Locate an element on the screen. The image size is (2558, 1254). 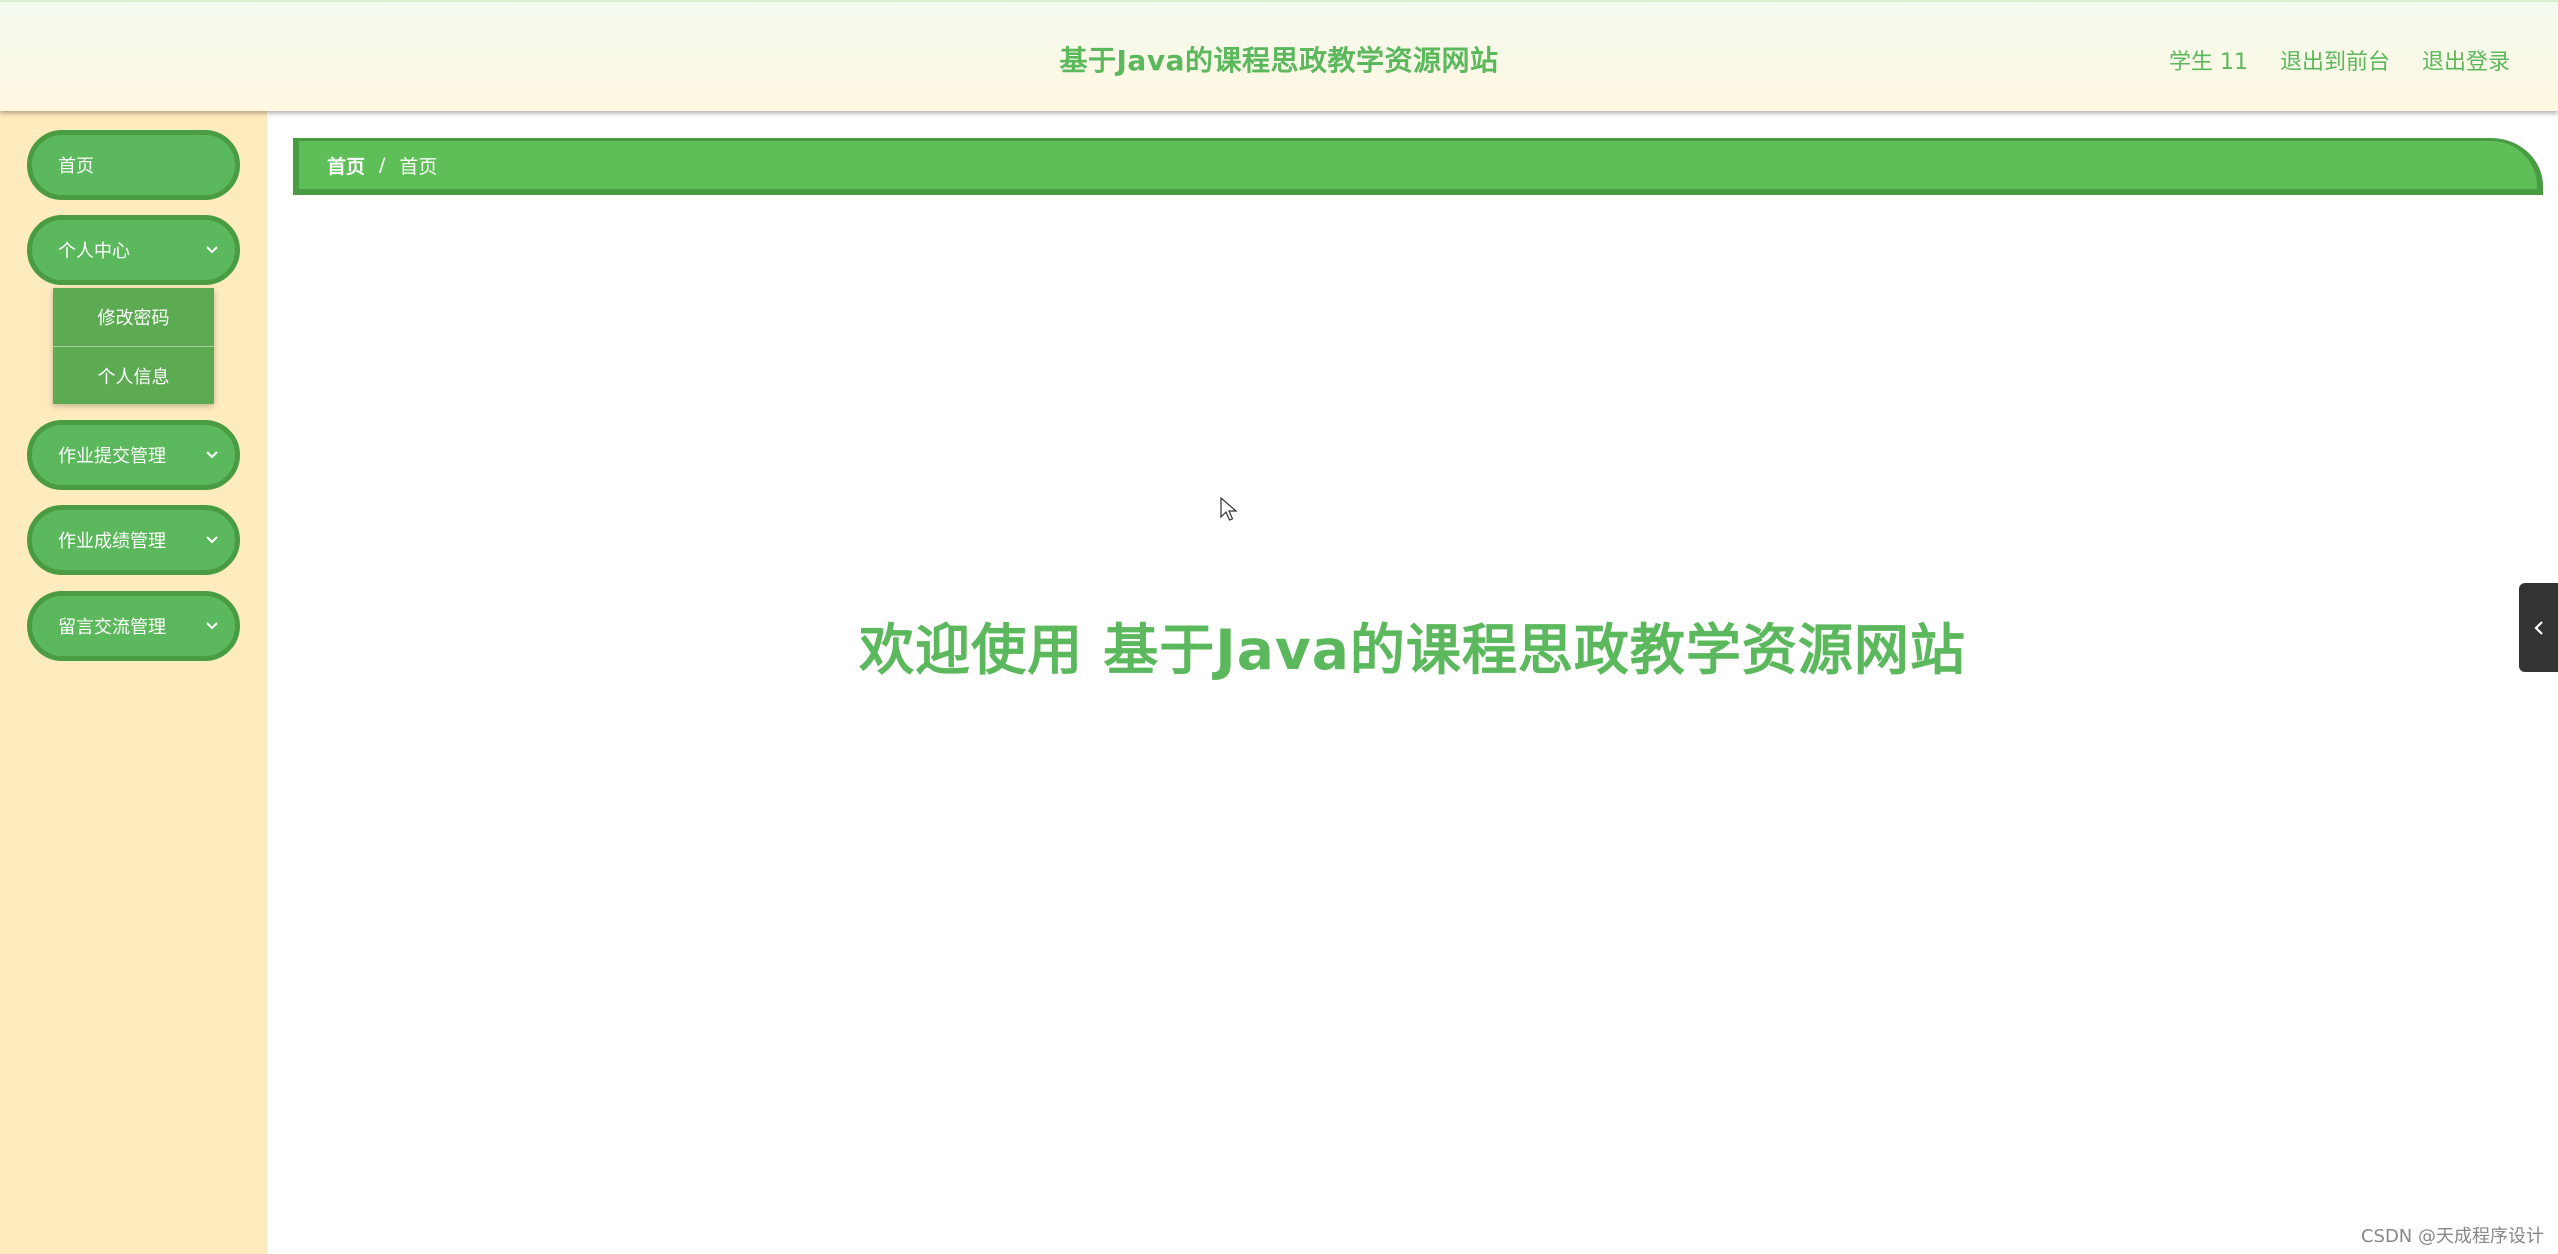
logout-link: 退出登录 is located at coordinates (2466, 60).